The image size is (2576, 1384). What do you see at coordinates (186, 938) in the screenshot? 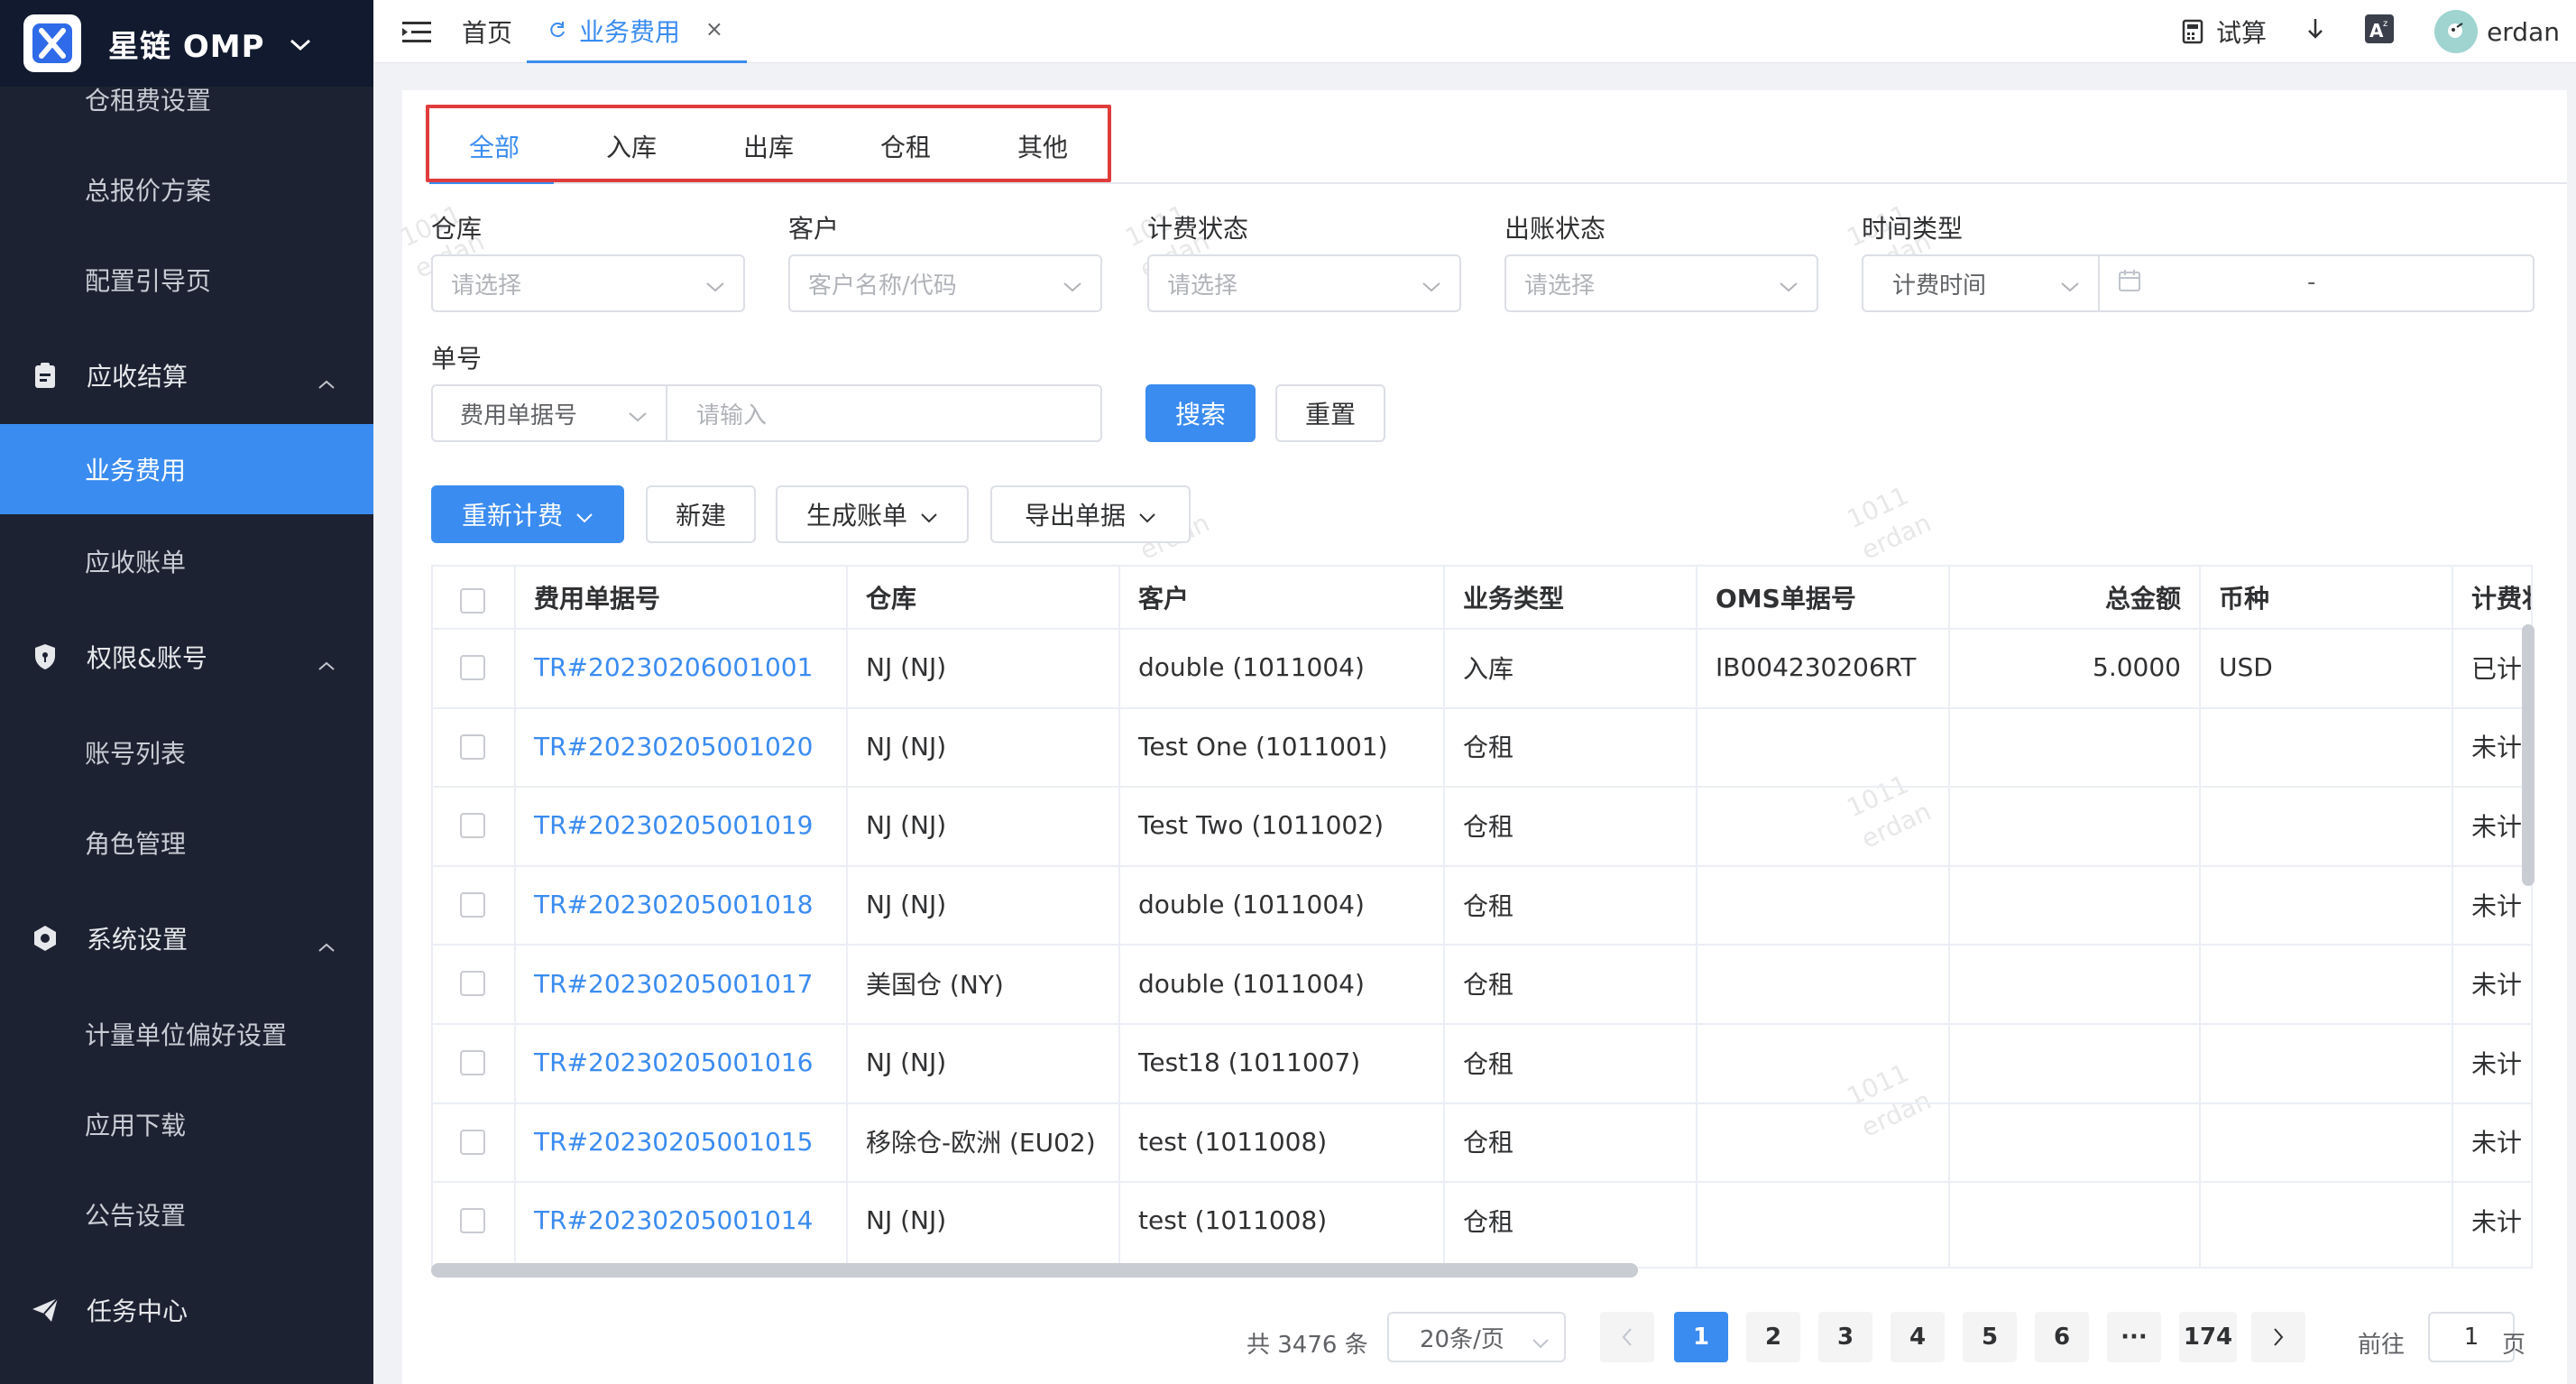
I see `sidebar-group-system-settings: 系统设置` at bounding box center [186, 938].